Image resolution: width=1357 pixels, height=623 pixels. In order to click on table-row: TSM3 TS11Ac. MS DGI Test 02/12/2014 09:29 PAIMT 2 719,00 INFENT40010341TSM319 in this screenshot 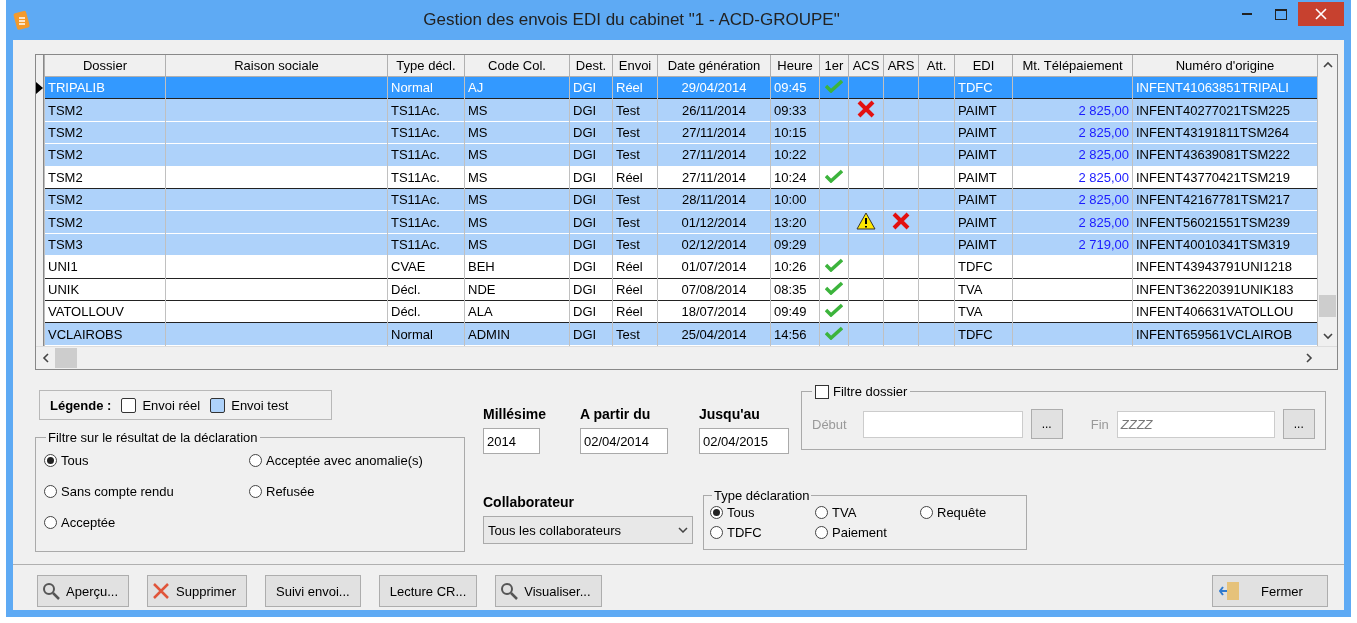, I will do `click(681, 244)`.